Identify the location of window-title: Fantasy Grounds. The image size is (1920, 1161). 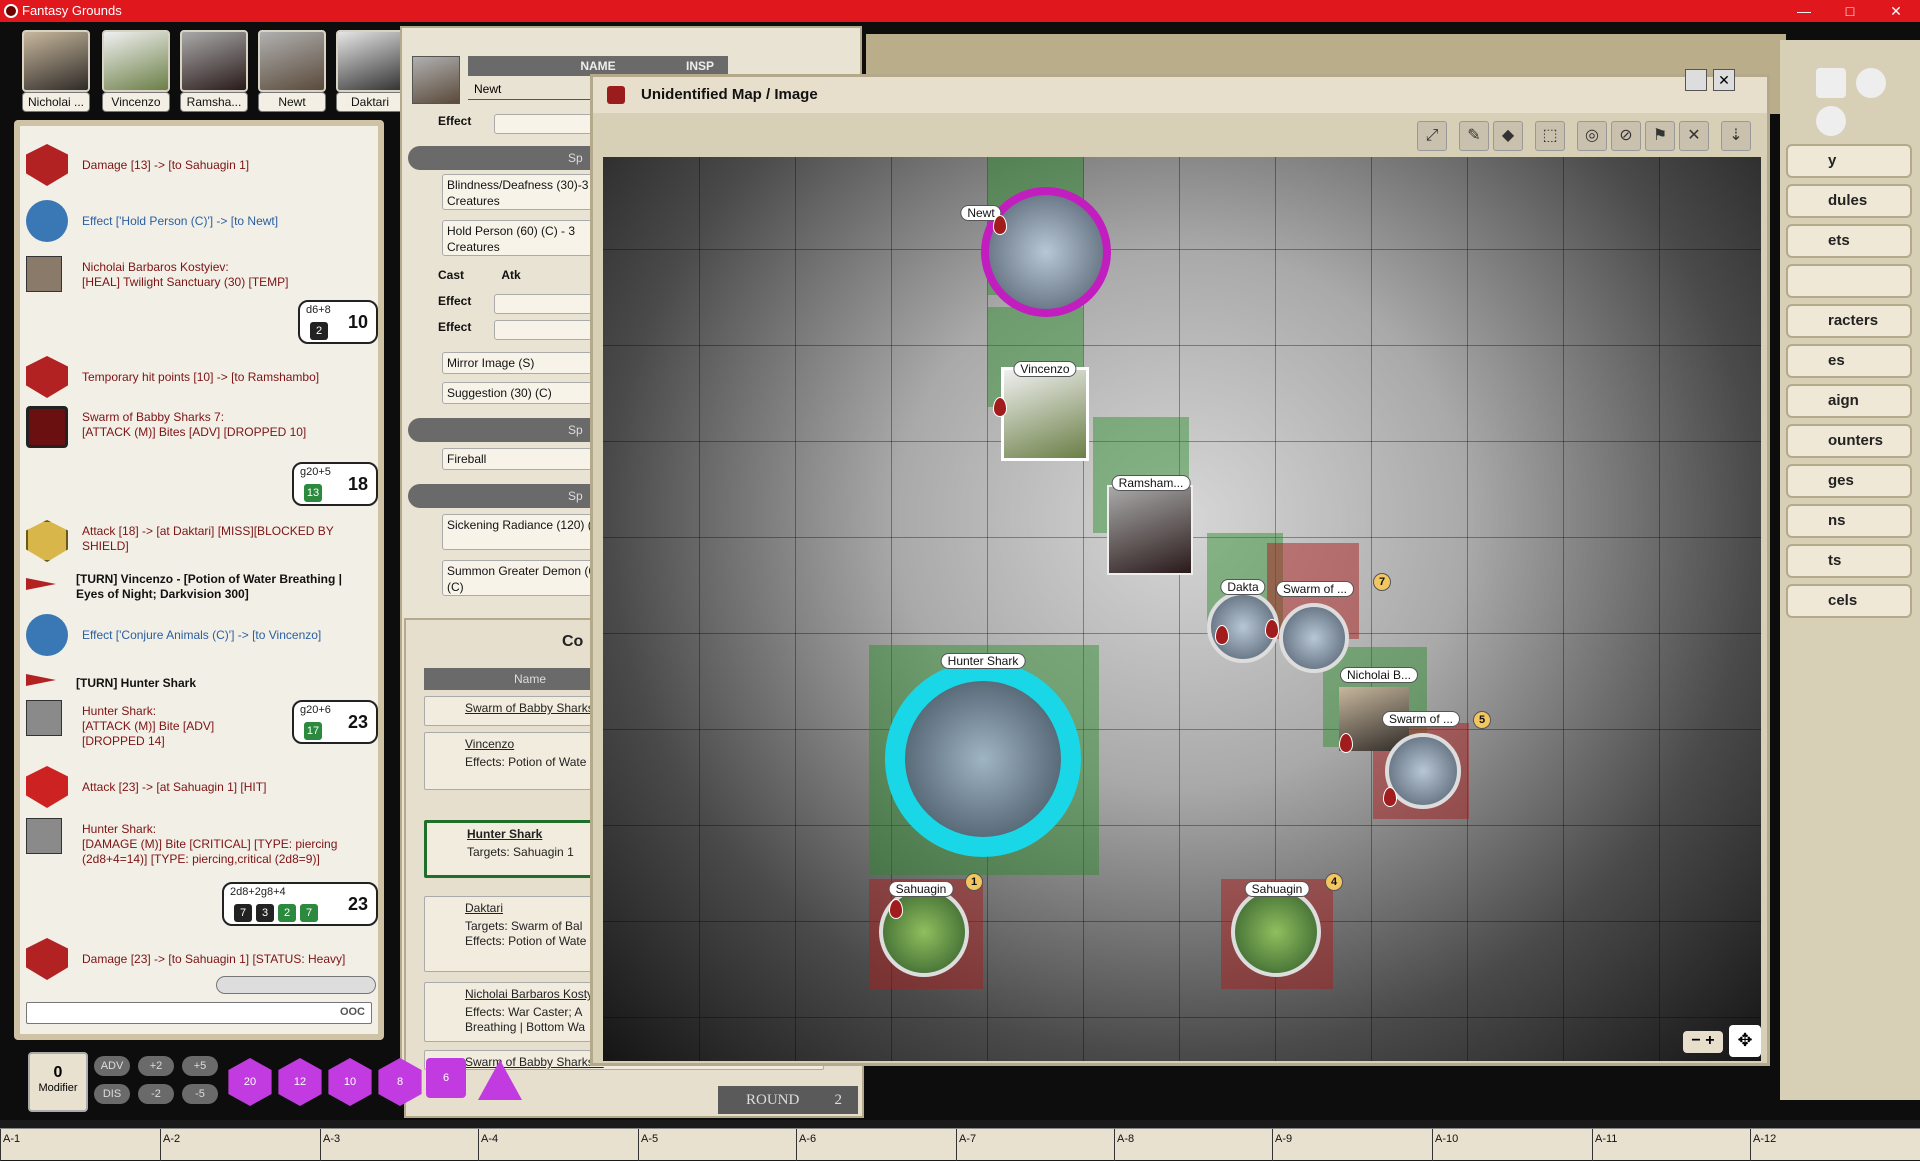
(72, 10).